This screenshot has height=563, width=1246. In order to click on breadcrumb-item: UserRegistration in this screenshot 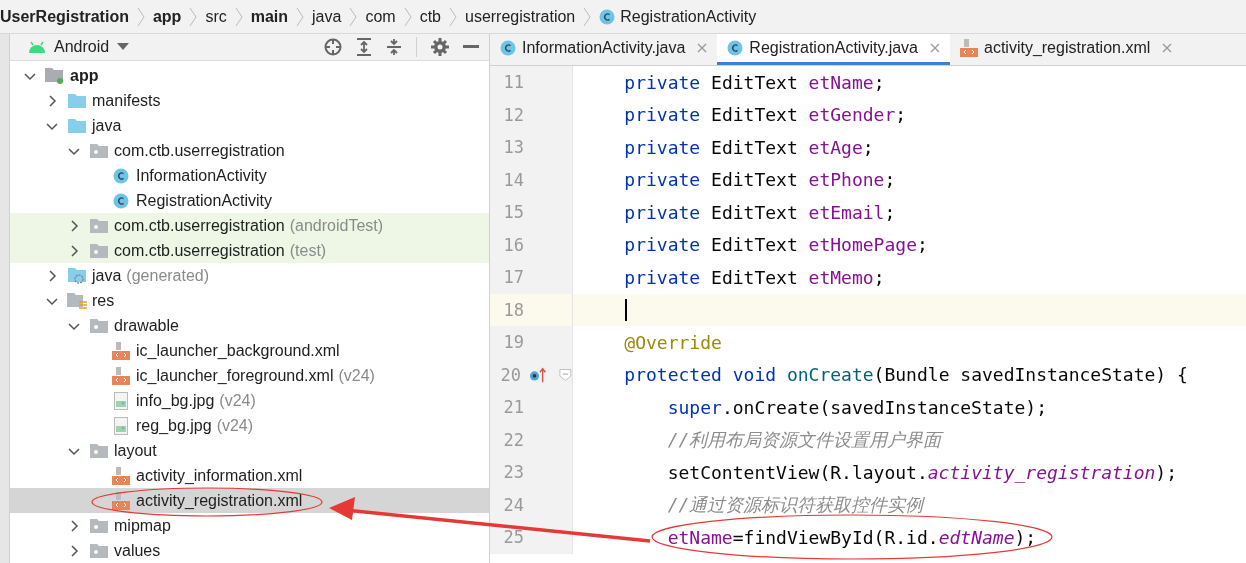, I will do `click(64, 16)`.